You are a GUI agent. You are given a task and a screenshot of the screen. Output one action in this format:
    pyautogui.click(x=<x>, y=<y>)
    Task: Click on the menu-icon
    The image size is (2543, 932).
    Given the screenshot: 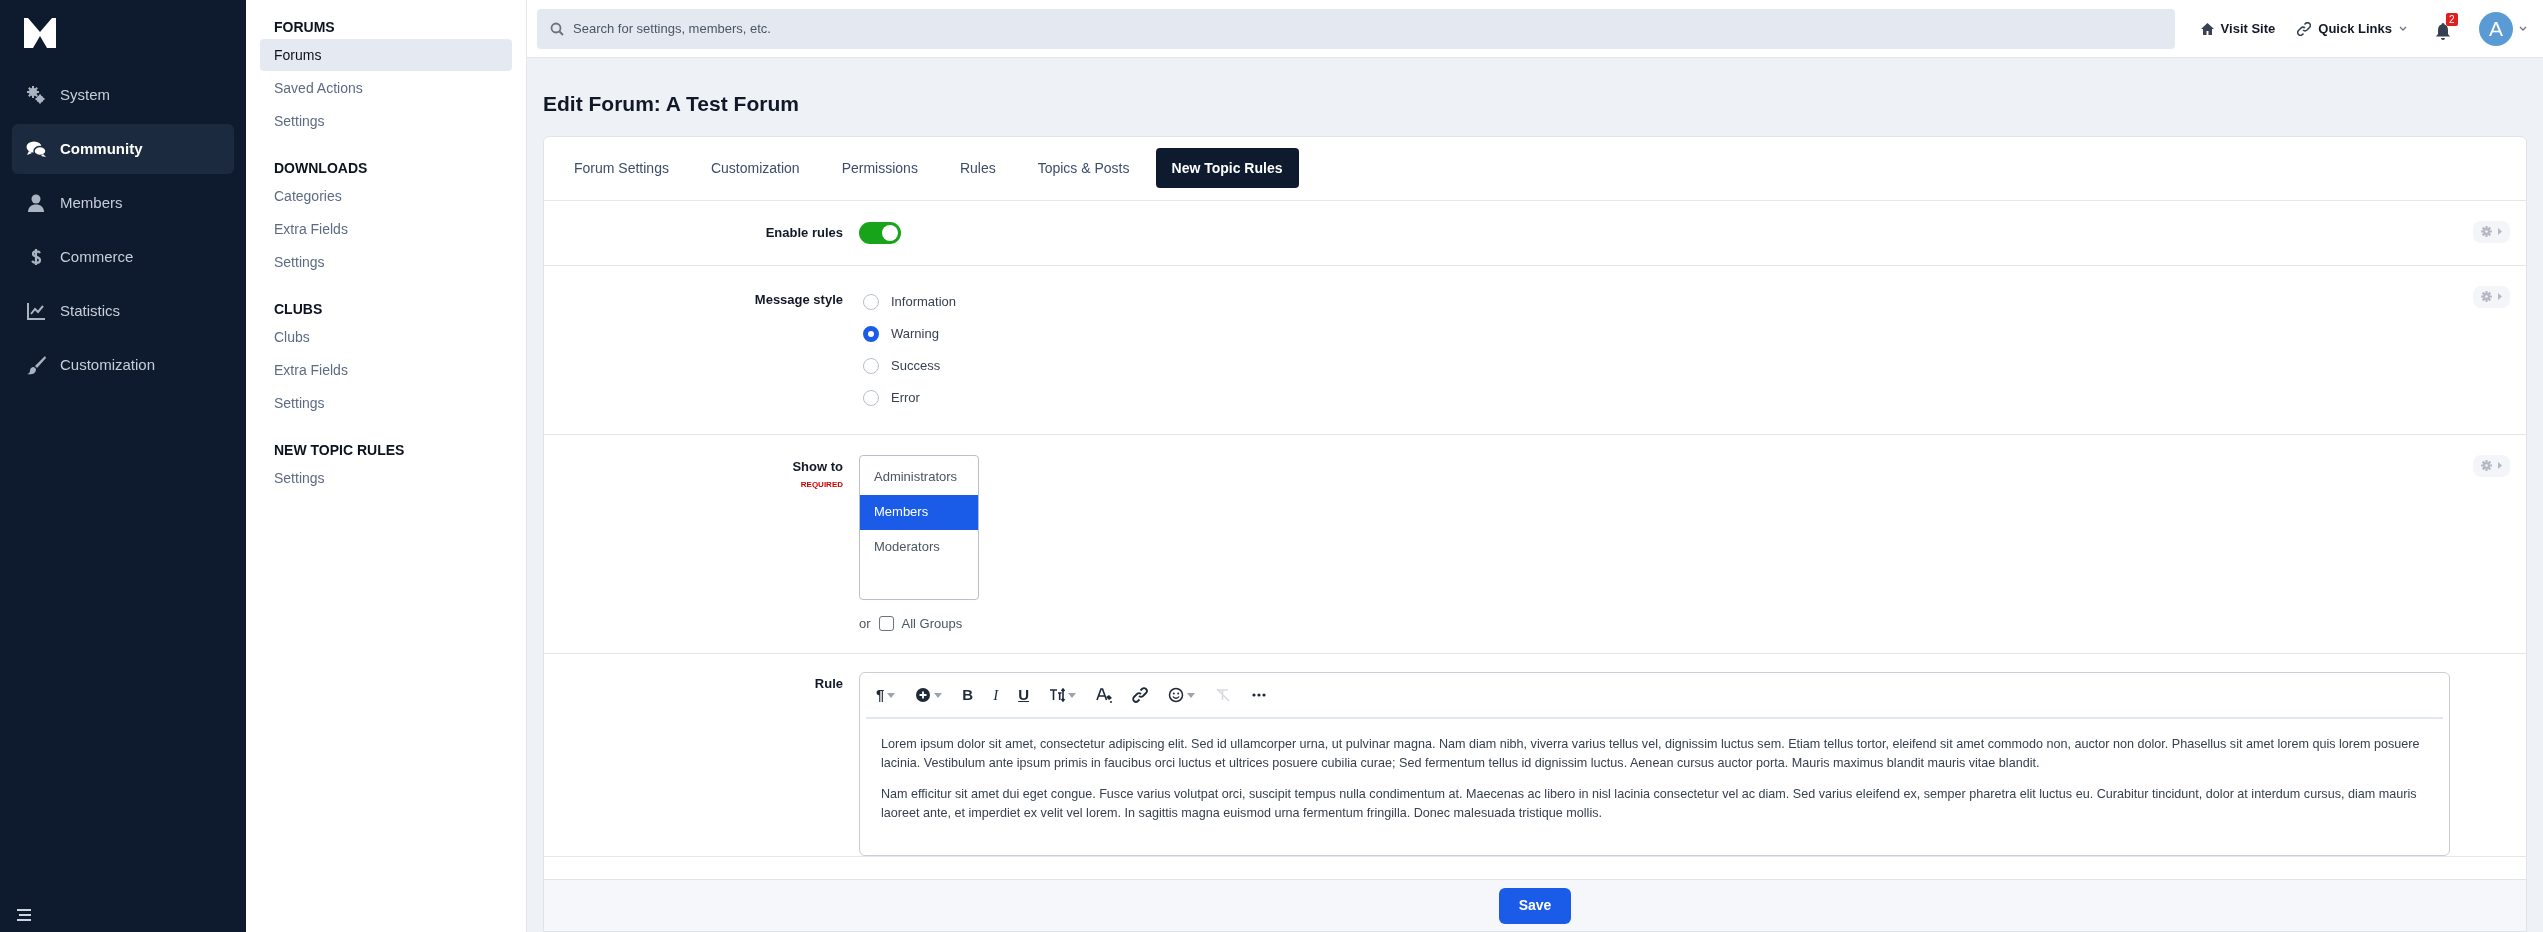 What is the action you would take?
    pyautogui.click(x=24, y=915)
    